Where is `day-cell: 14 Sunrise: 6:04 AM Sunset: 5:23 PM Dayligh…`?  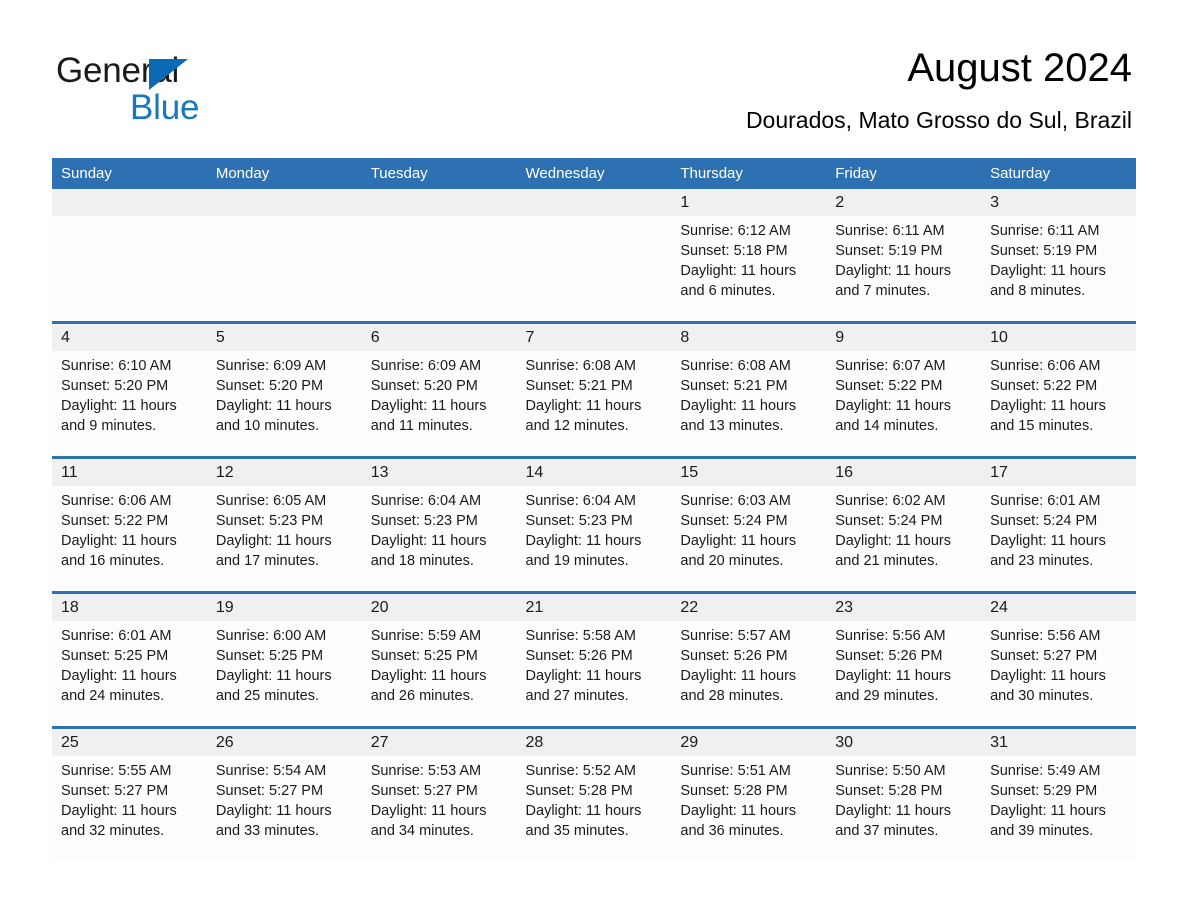 day-cell: 14 Sunrise: 6:04 AM Sunset: 5:23 PM Dayligh… is located at coordinates (594, 524).